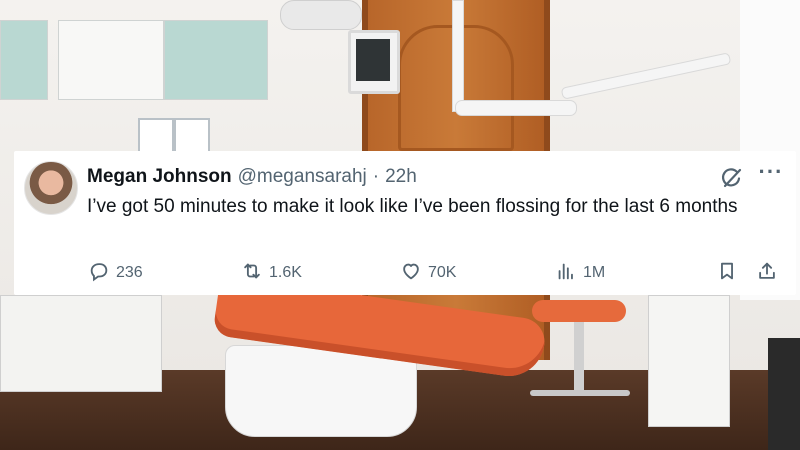 This screenshot has height=450, width=800. I want to click on tweet-actions: 236 1.6K 70K 1M, so click(405, 273).